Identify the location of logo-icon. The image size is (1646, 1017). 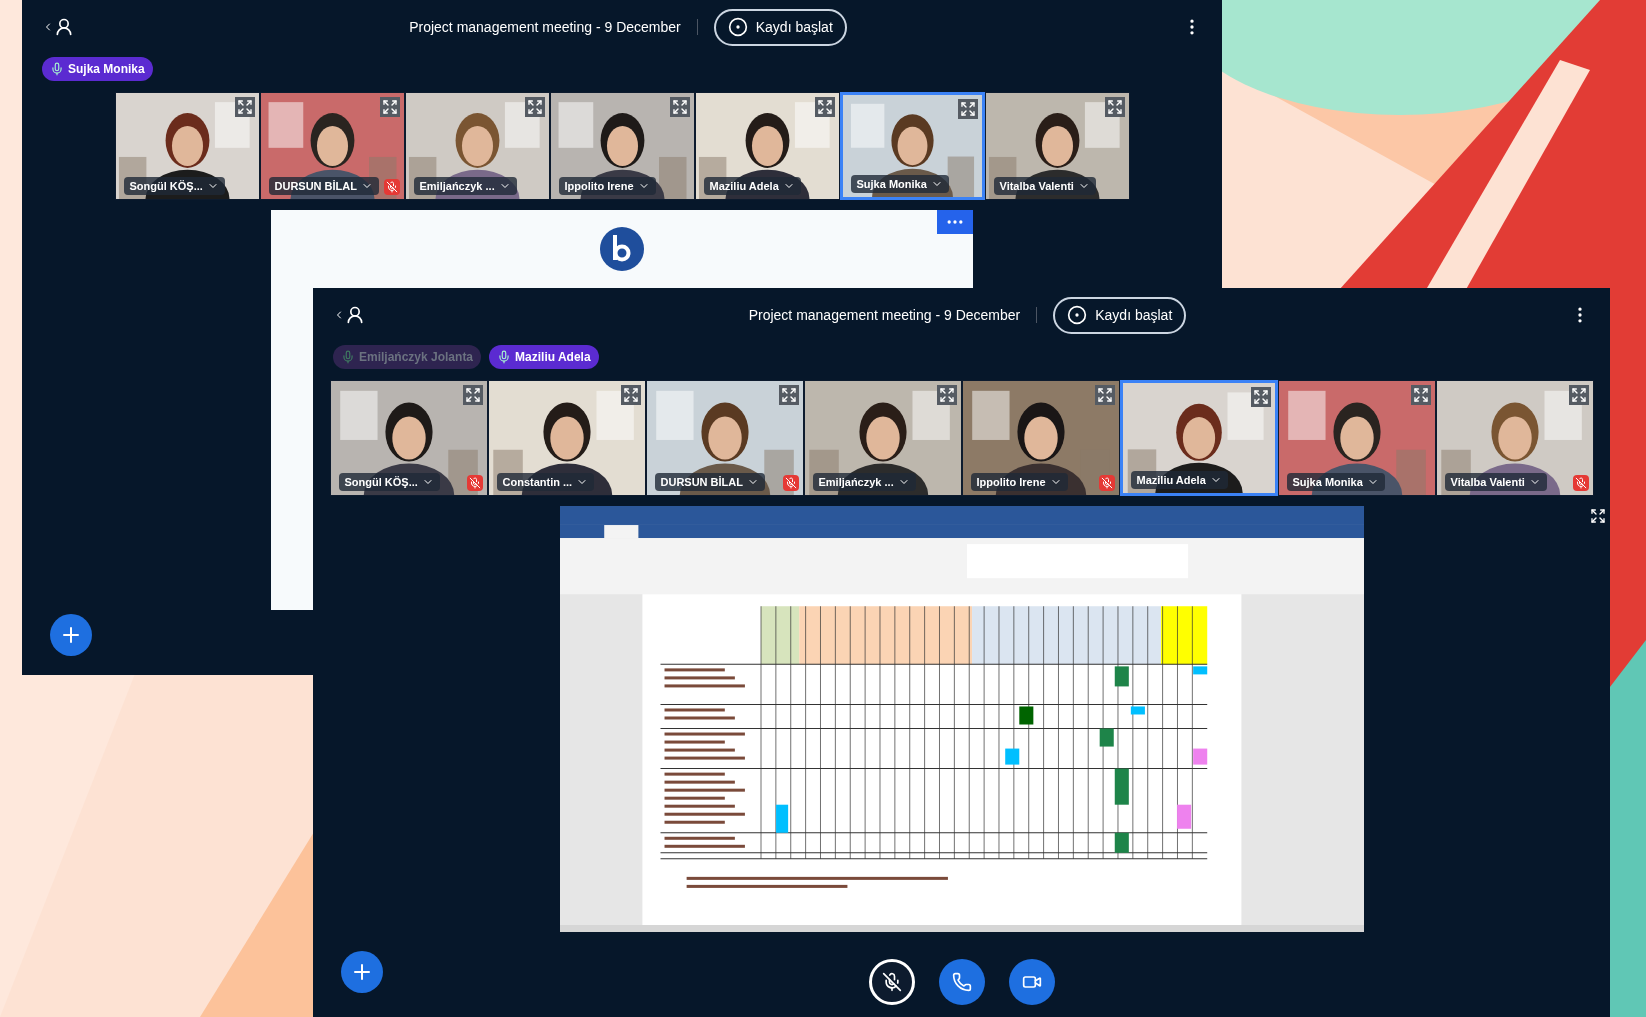
(622, 249).